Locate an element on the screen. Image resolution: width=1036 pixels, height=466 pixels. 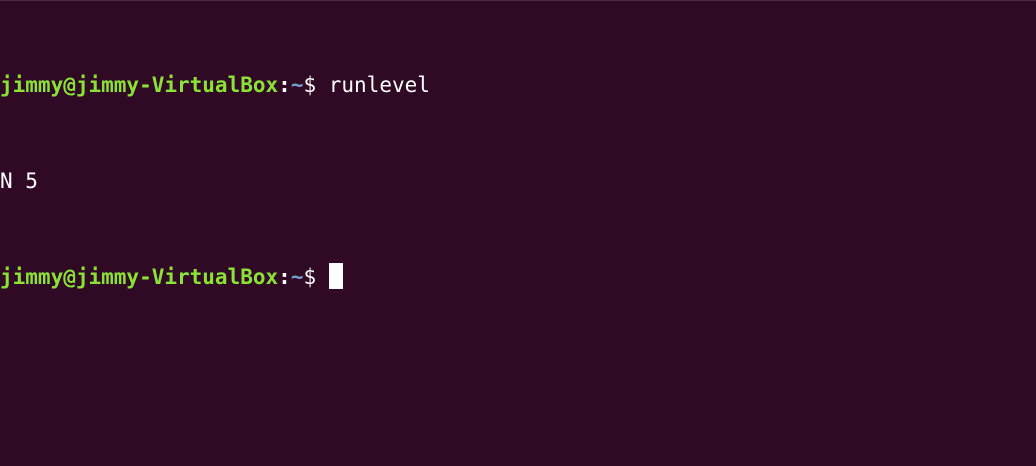
text-cursor is located at coordinates (335, 276).